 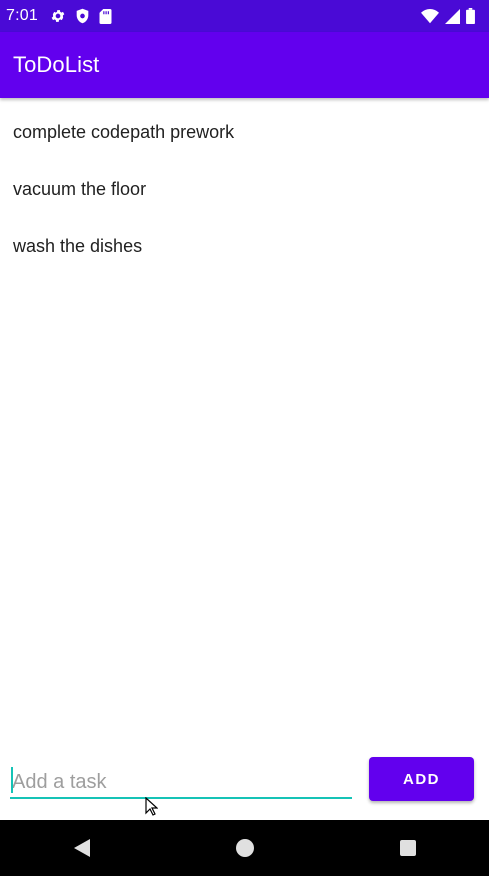 I want to click on wifi-icon, so click(x=430, y=16).